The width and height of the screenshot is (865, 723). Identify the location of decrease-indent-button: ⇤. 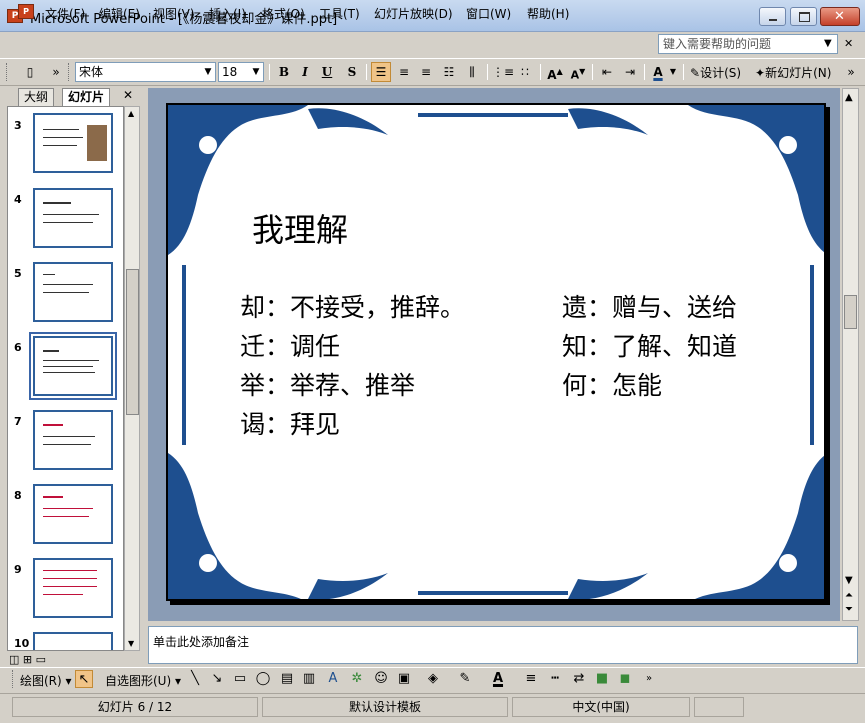
(607, 72).